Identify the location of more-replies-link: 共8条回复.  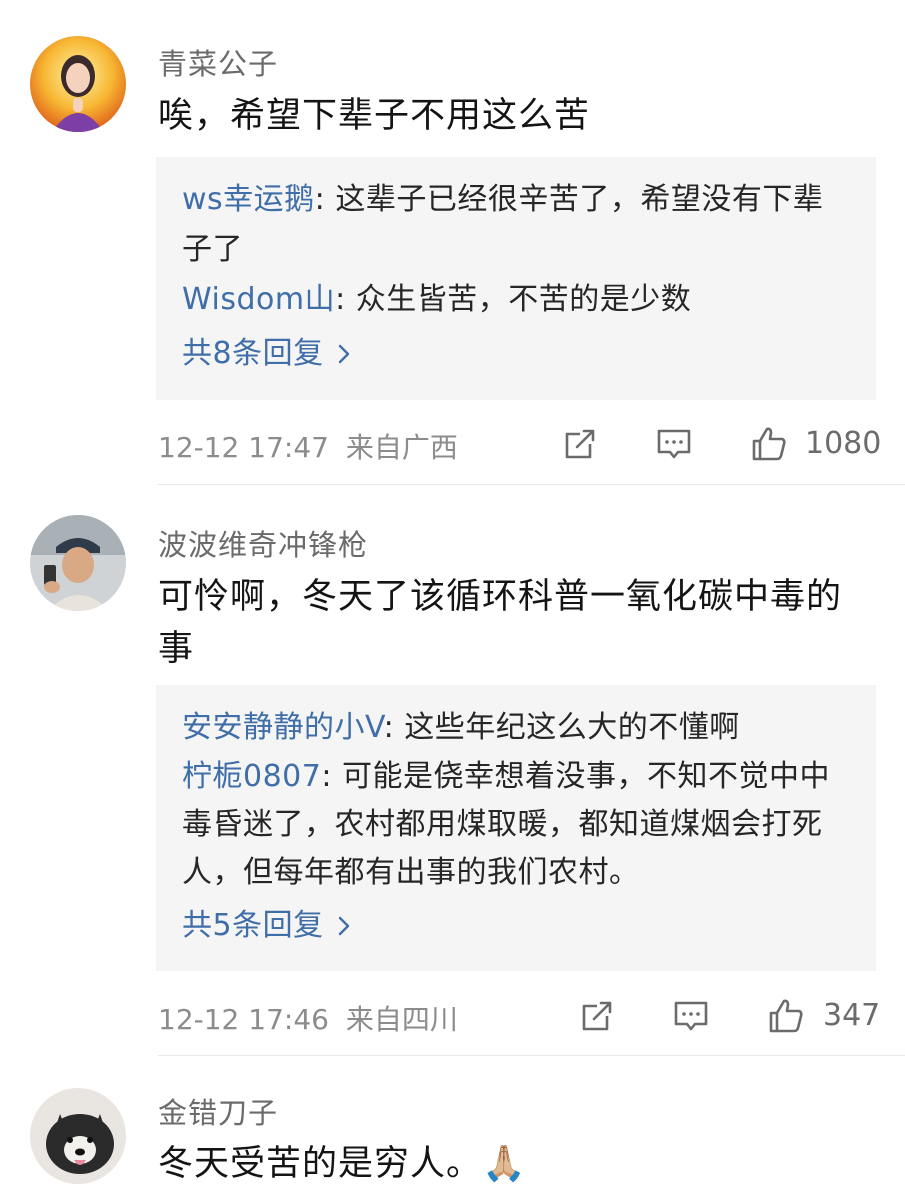
(516, 354).